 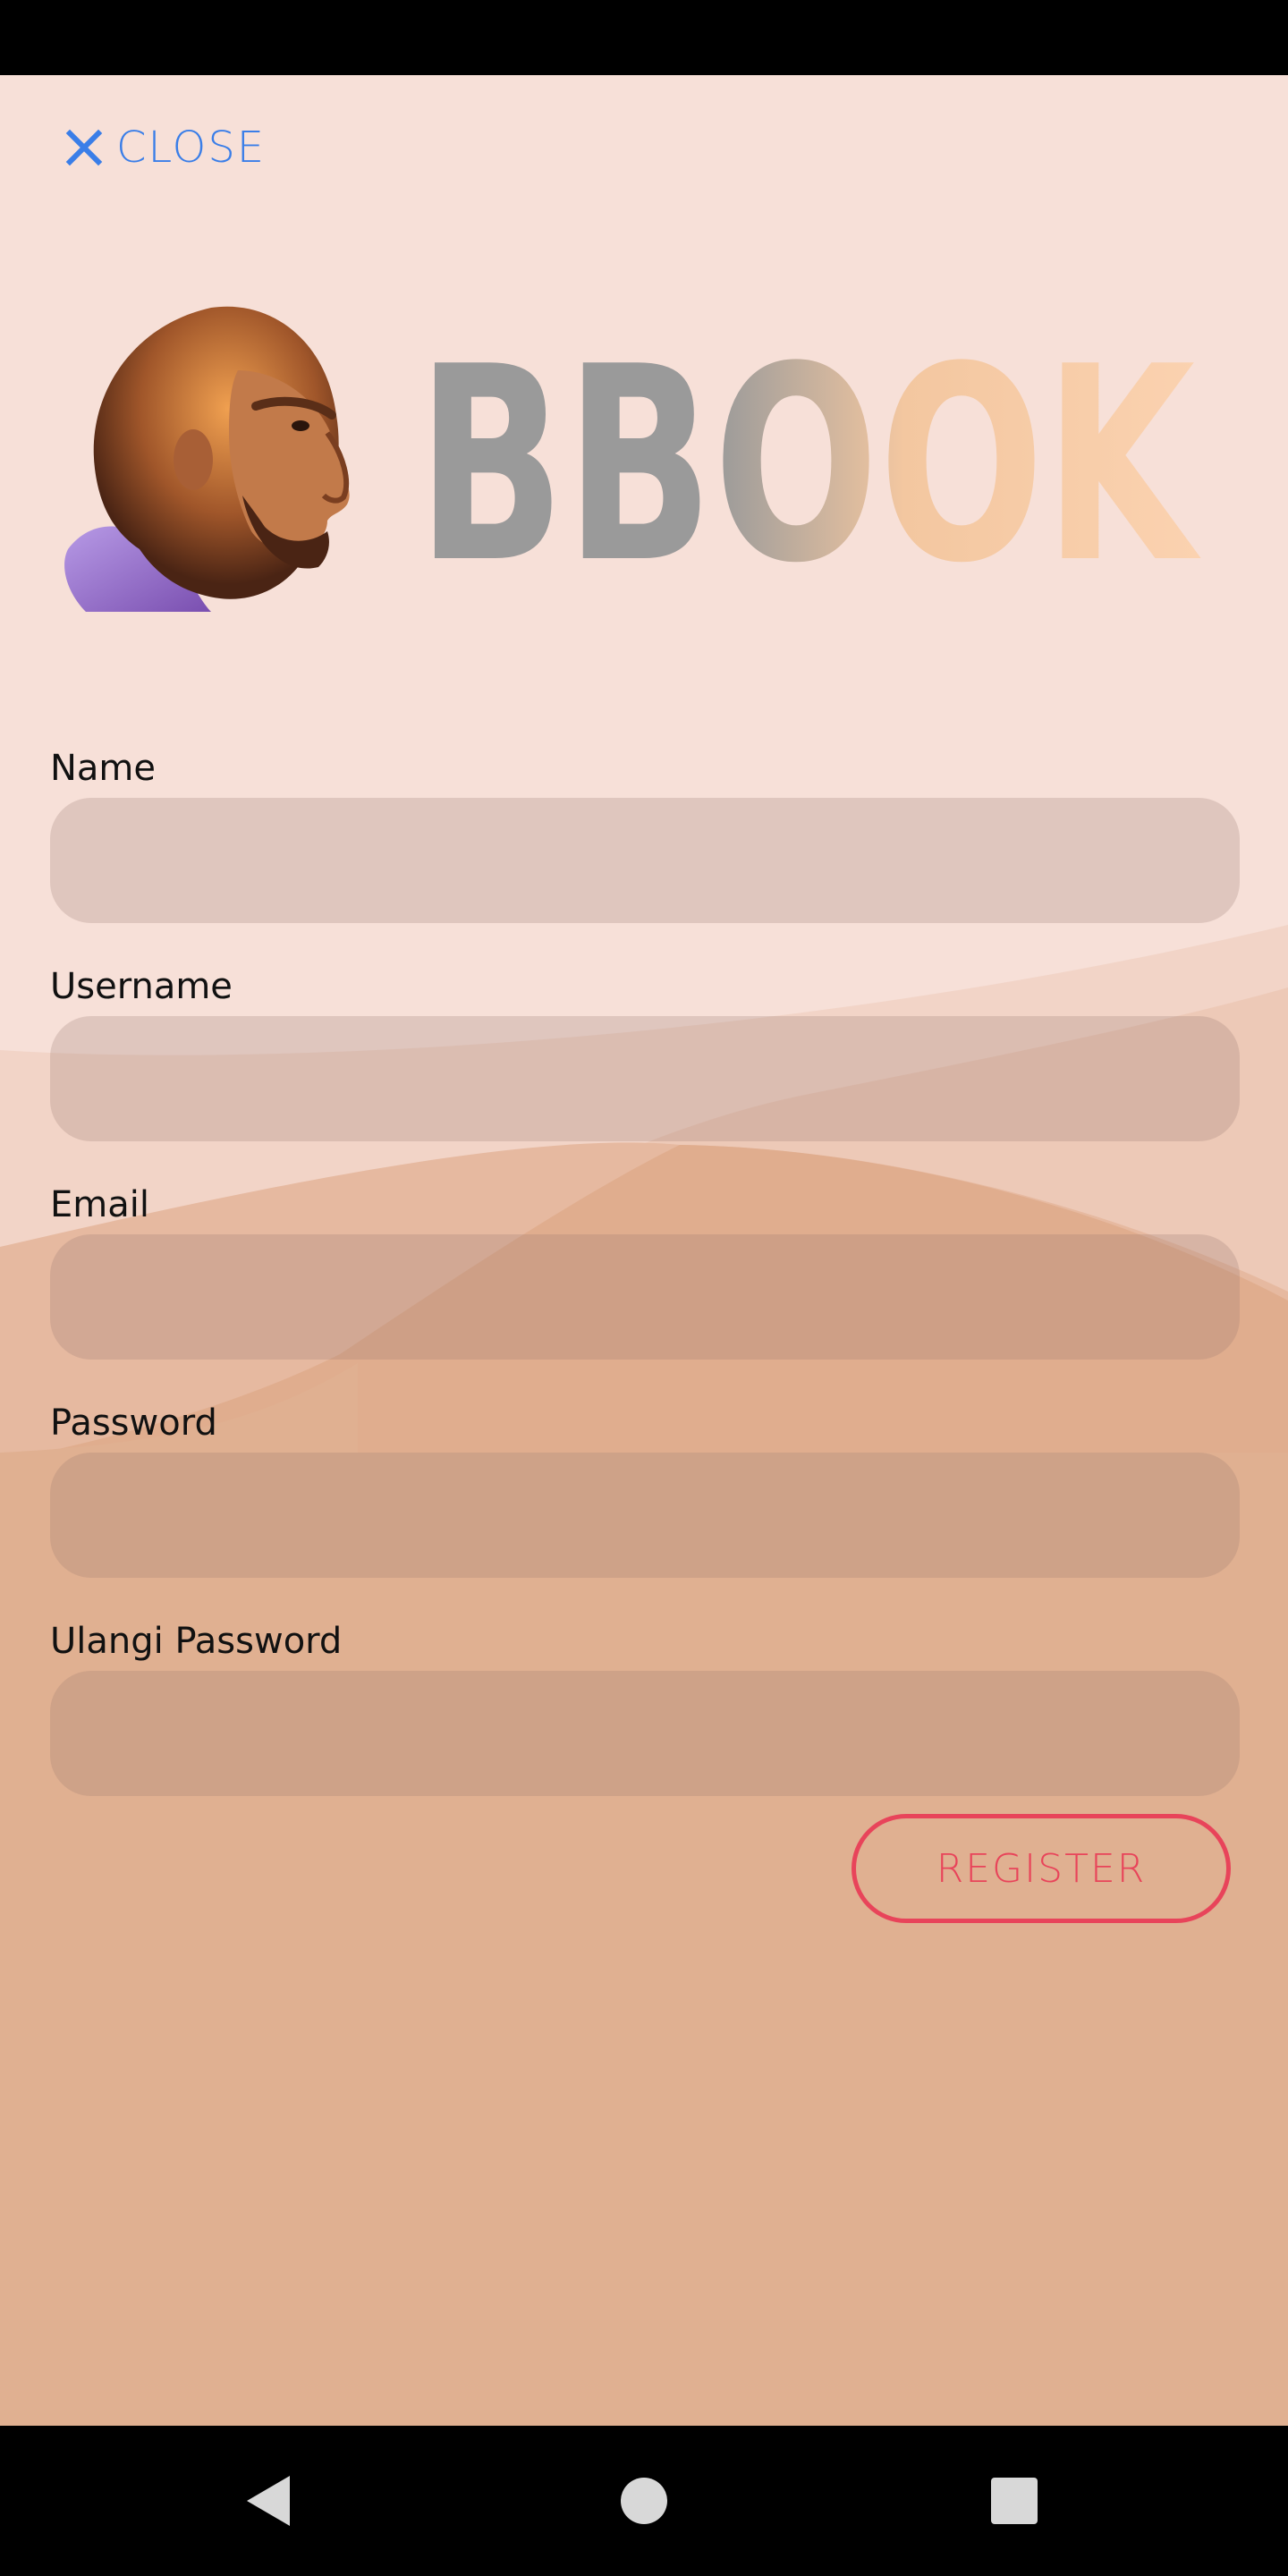 I want to click on recents-button, so click(x=1014, y=2501).